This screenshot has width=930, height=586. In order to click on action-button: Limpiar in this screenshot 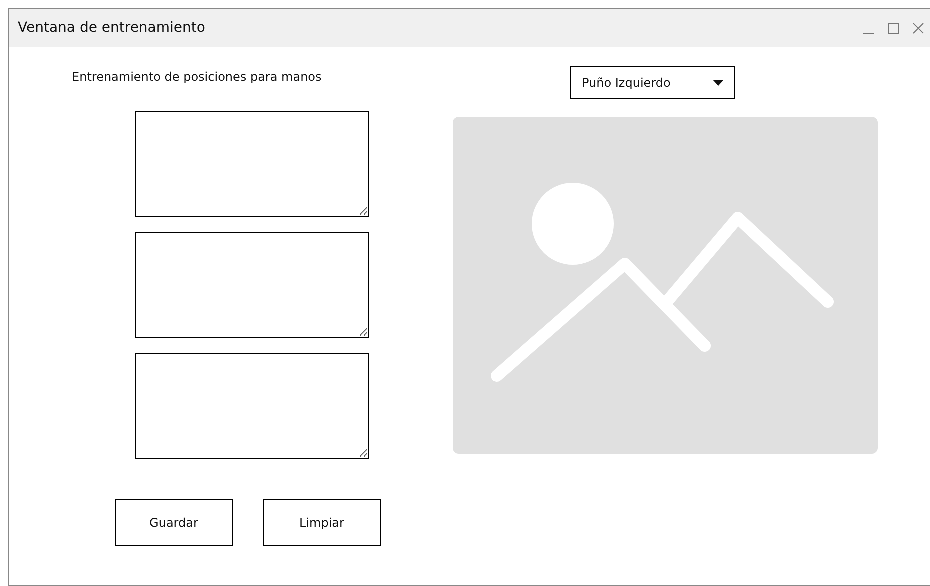, I will do `click(322, 522)`.